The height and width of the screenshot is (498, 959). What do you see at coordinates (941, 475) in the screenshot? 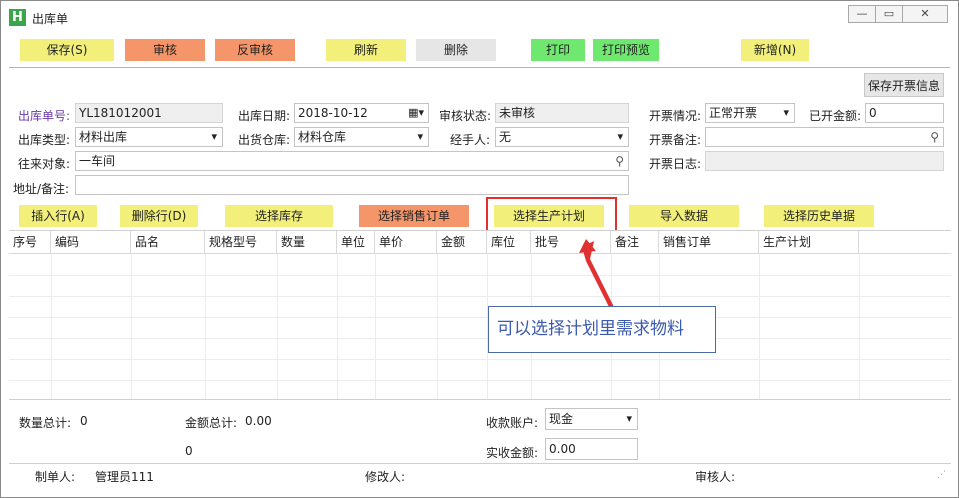
I see `resize-grip-icon: ⋰` at bounding box center [941, 475].